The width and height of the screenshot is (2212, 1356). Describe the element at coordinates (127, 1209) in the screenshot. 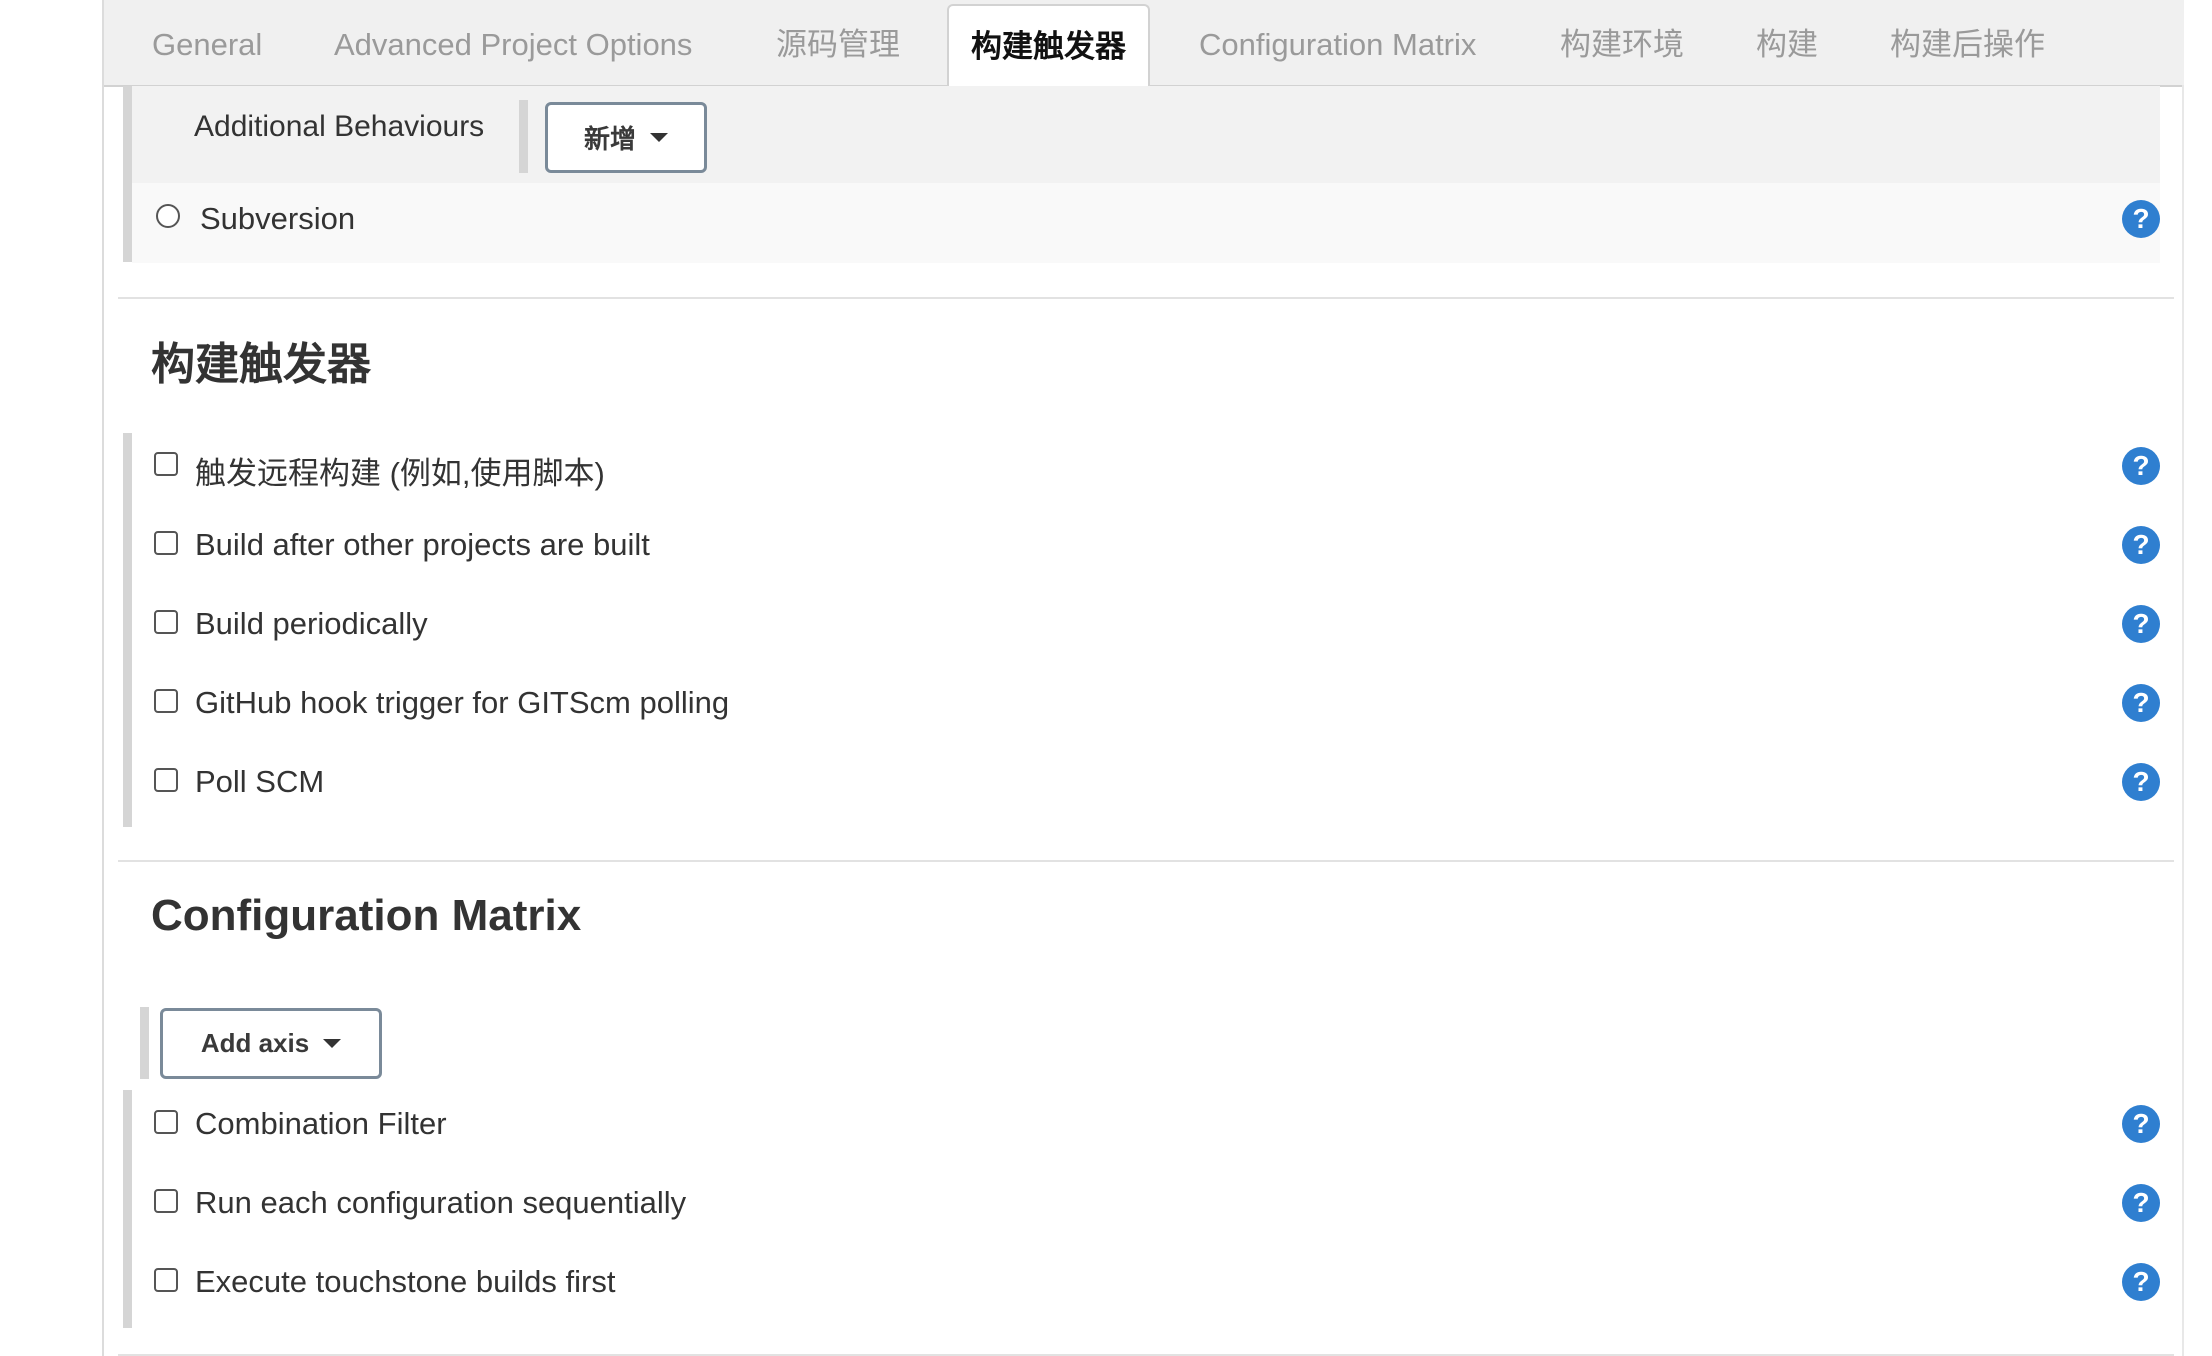

I see `matrix-section-bar` at that location.